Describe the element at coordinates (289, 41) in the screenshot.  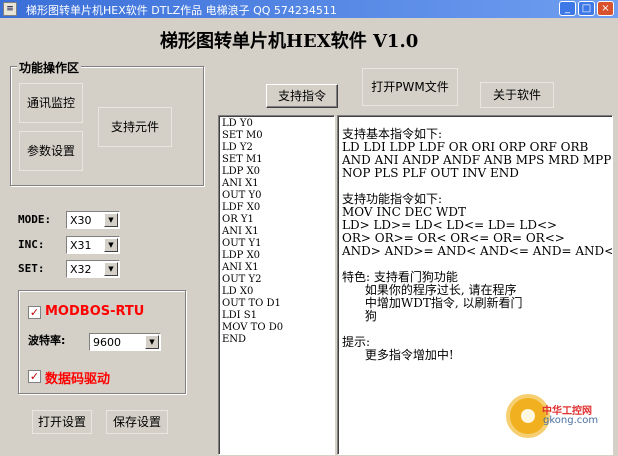
I see `app-title: 梯形图转单片机HEX软件 V1.0` at that location.